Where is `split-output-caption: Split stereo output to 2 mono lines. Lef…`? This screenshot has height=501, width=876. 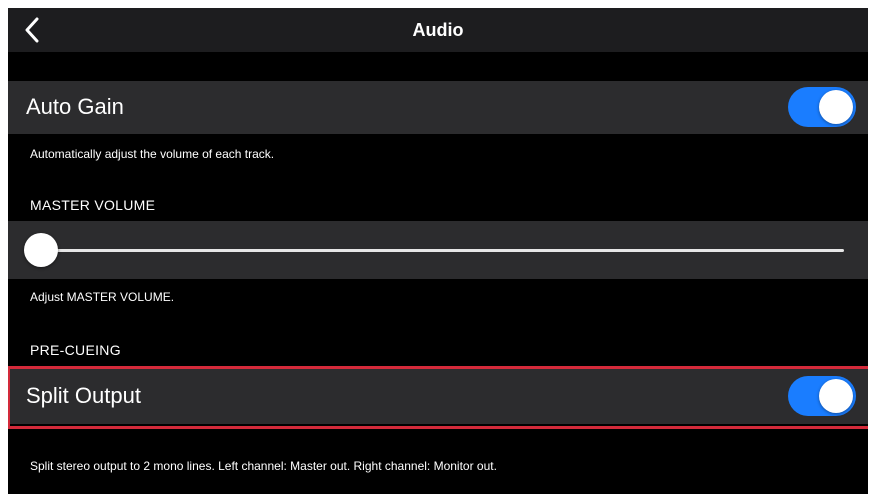
split-output-caption: Split stereo output to 2 mono lines. Lef… is located at coordinates (263, 466).